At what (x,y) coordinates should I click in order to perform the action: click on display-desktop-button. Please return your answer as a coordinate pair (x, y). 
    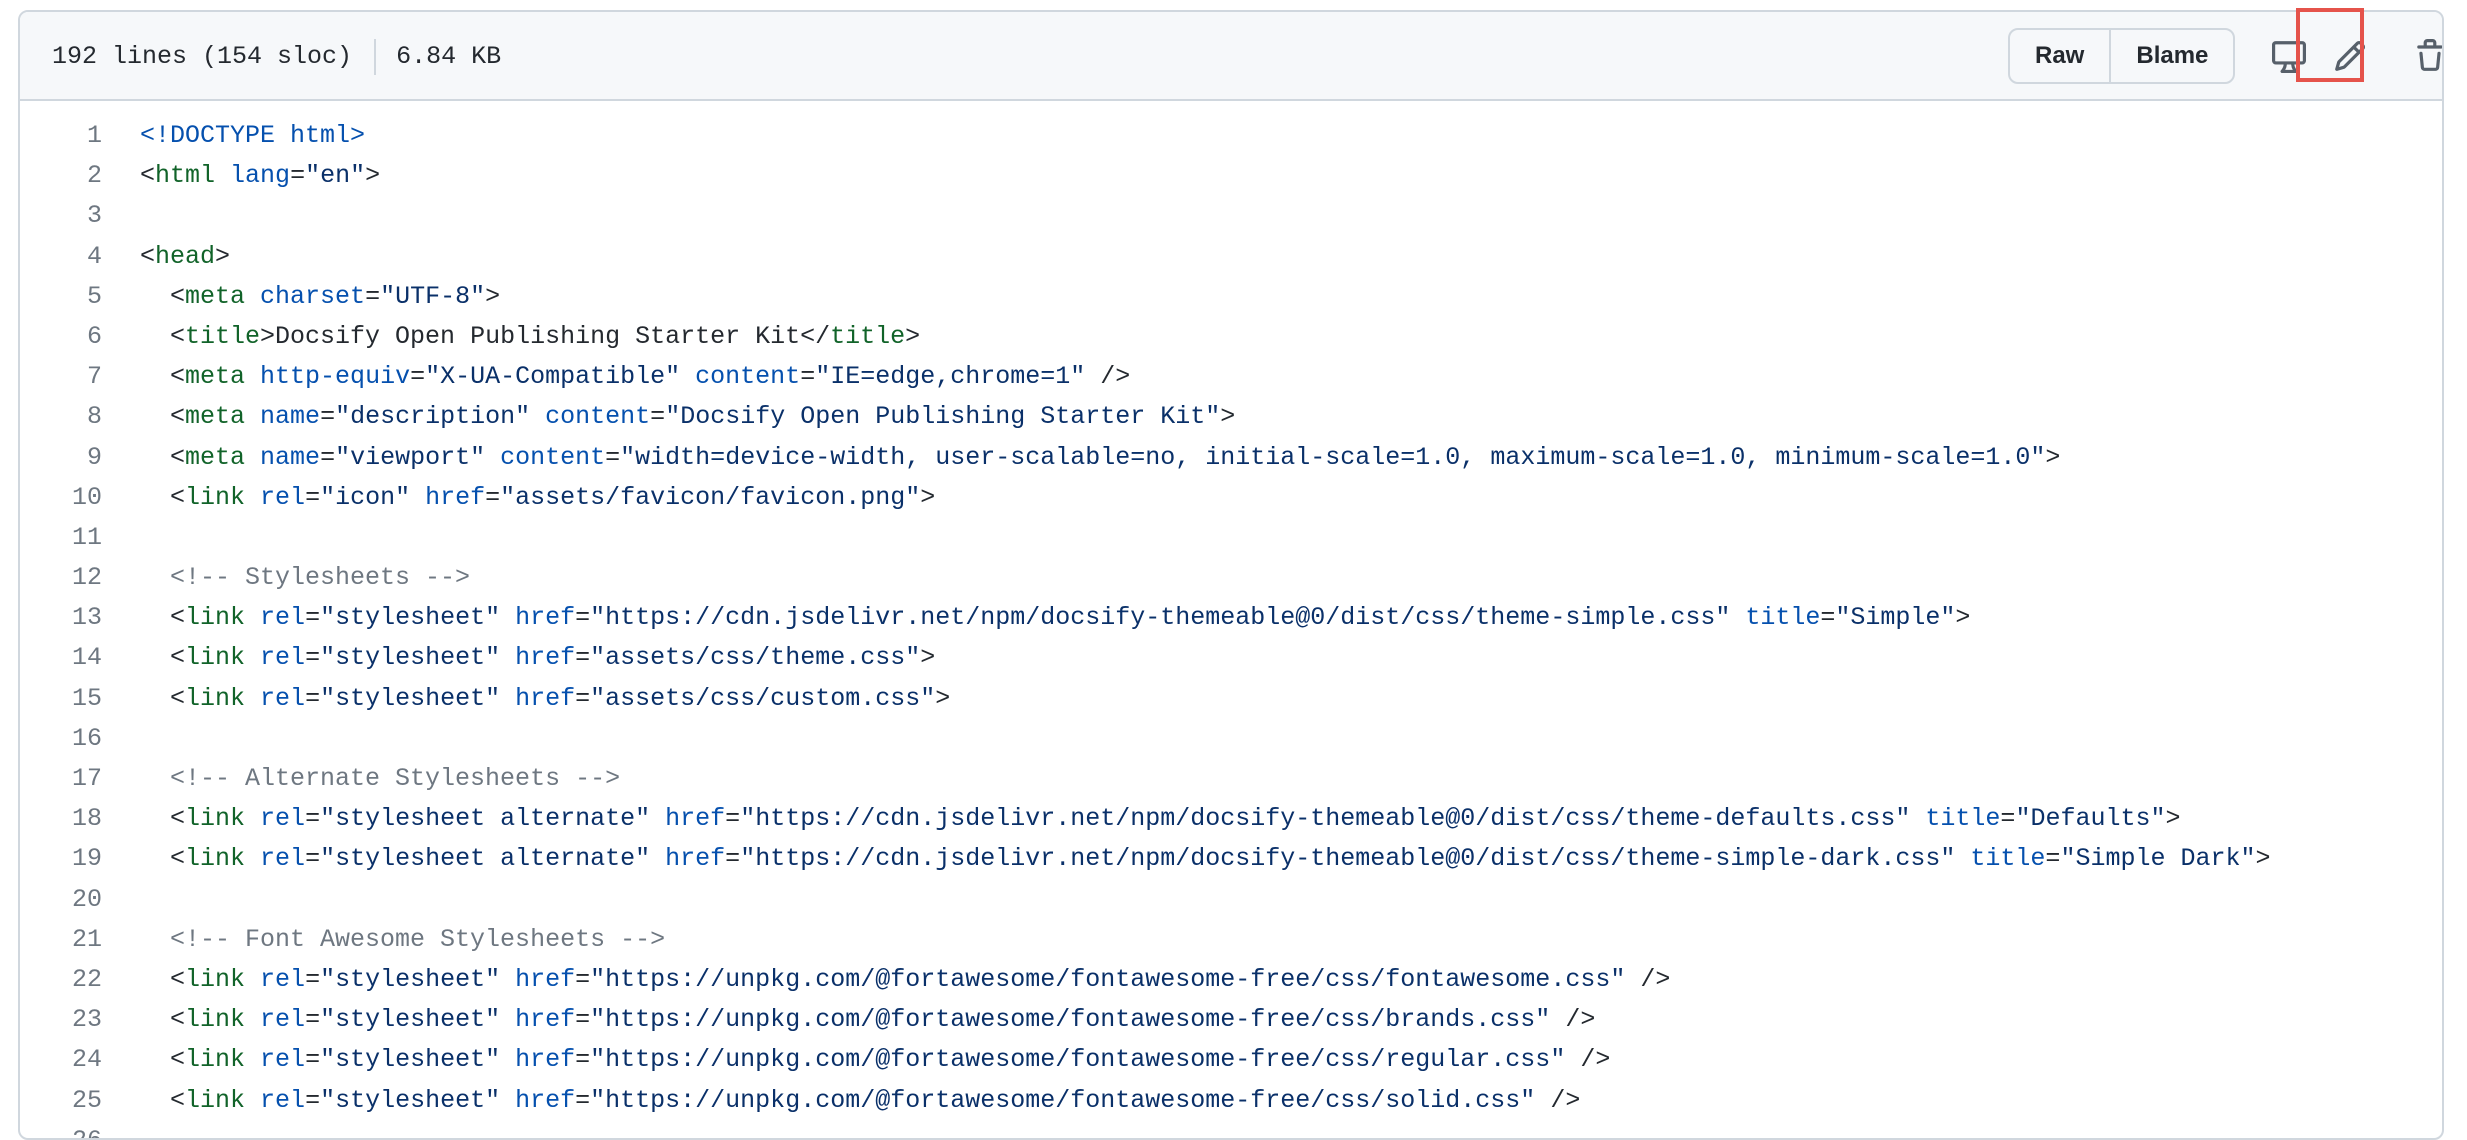
    Looking at the image, I should click on (2289, 56).